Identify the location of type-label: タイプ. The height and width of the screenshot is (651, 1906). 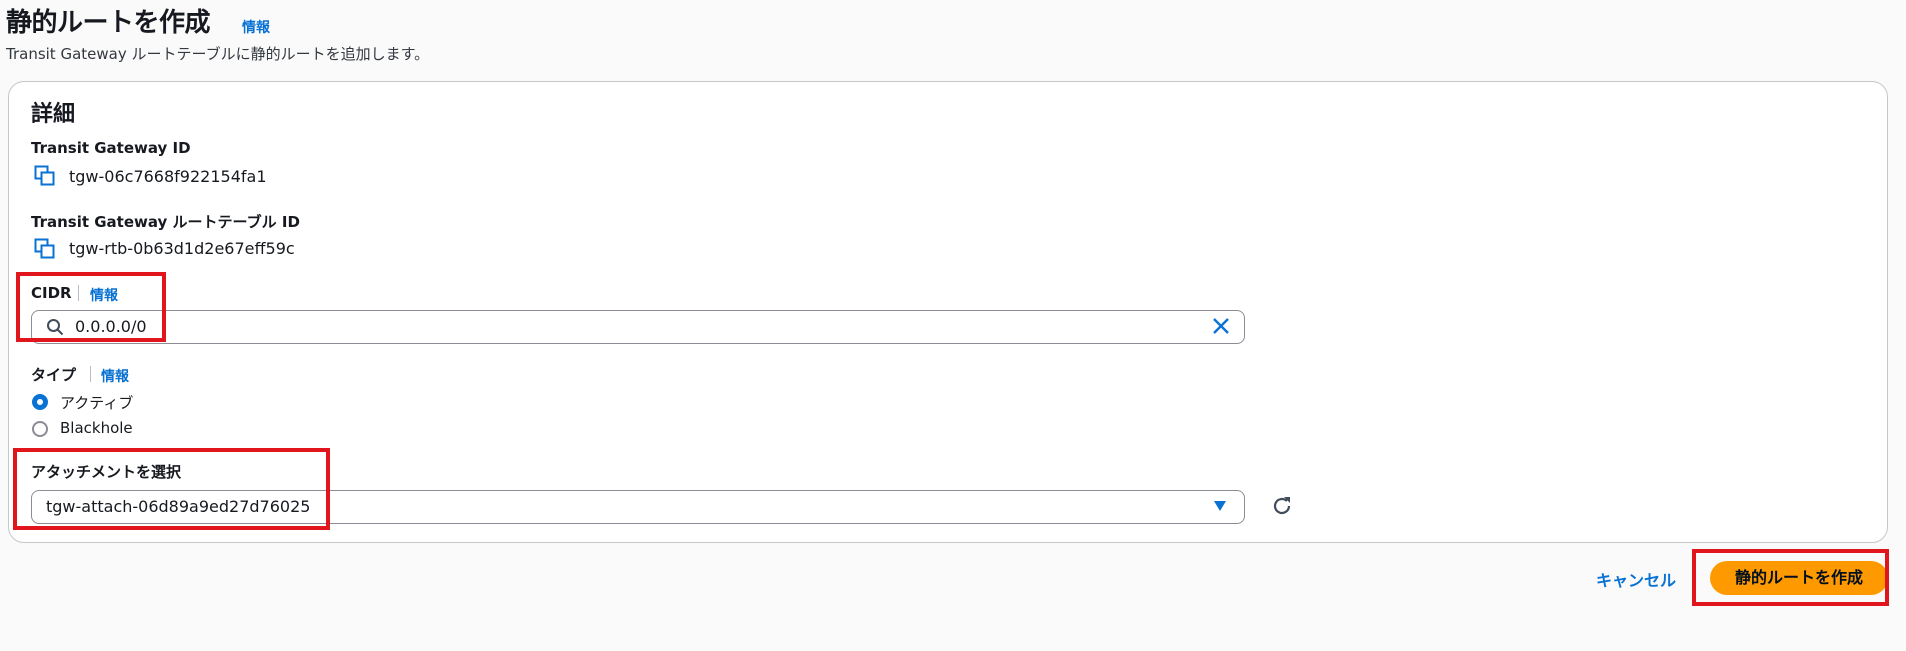
(54, 375).